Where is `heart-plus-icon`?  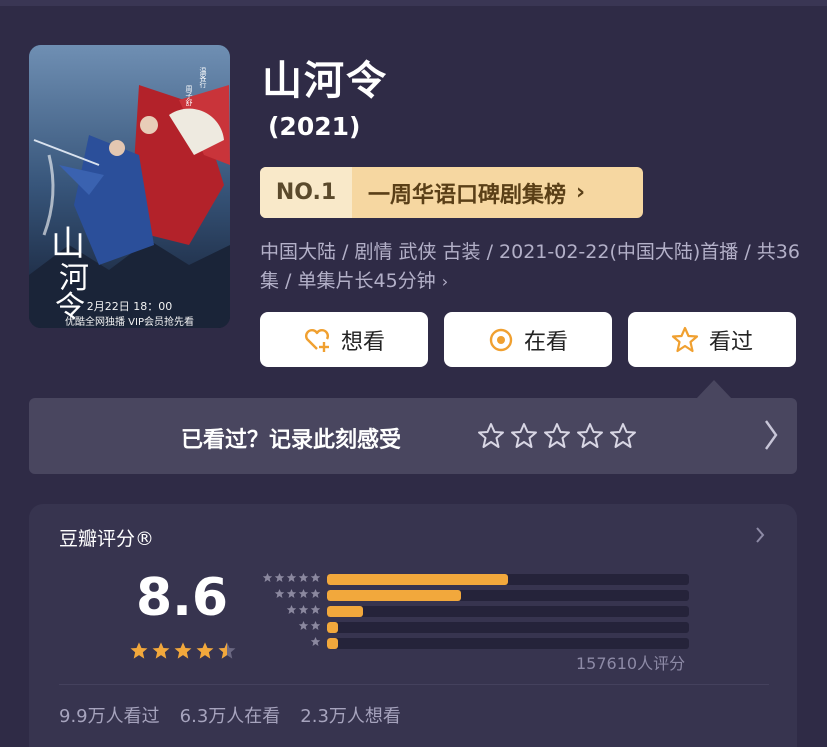
heart-plus-icon is located at coordinates (316, 340).